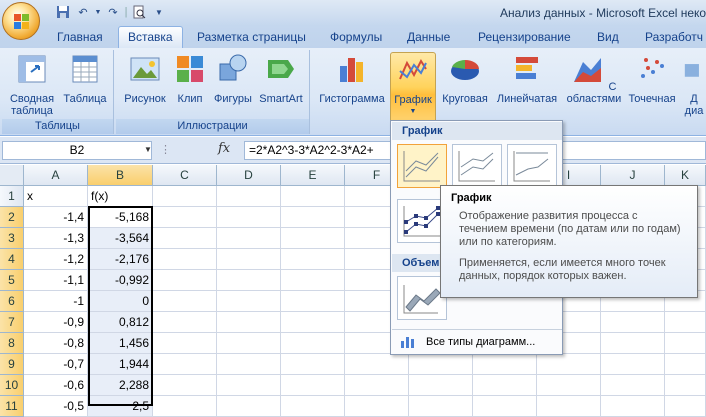  Describe the element at coordinates (120, 322) in the screenshot. I see `cell-b: 0,812` at that location.